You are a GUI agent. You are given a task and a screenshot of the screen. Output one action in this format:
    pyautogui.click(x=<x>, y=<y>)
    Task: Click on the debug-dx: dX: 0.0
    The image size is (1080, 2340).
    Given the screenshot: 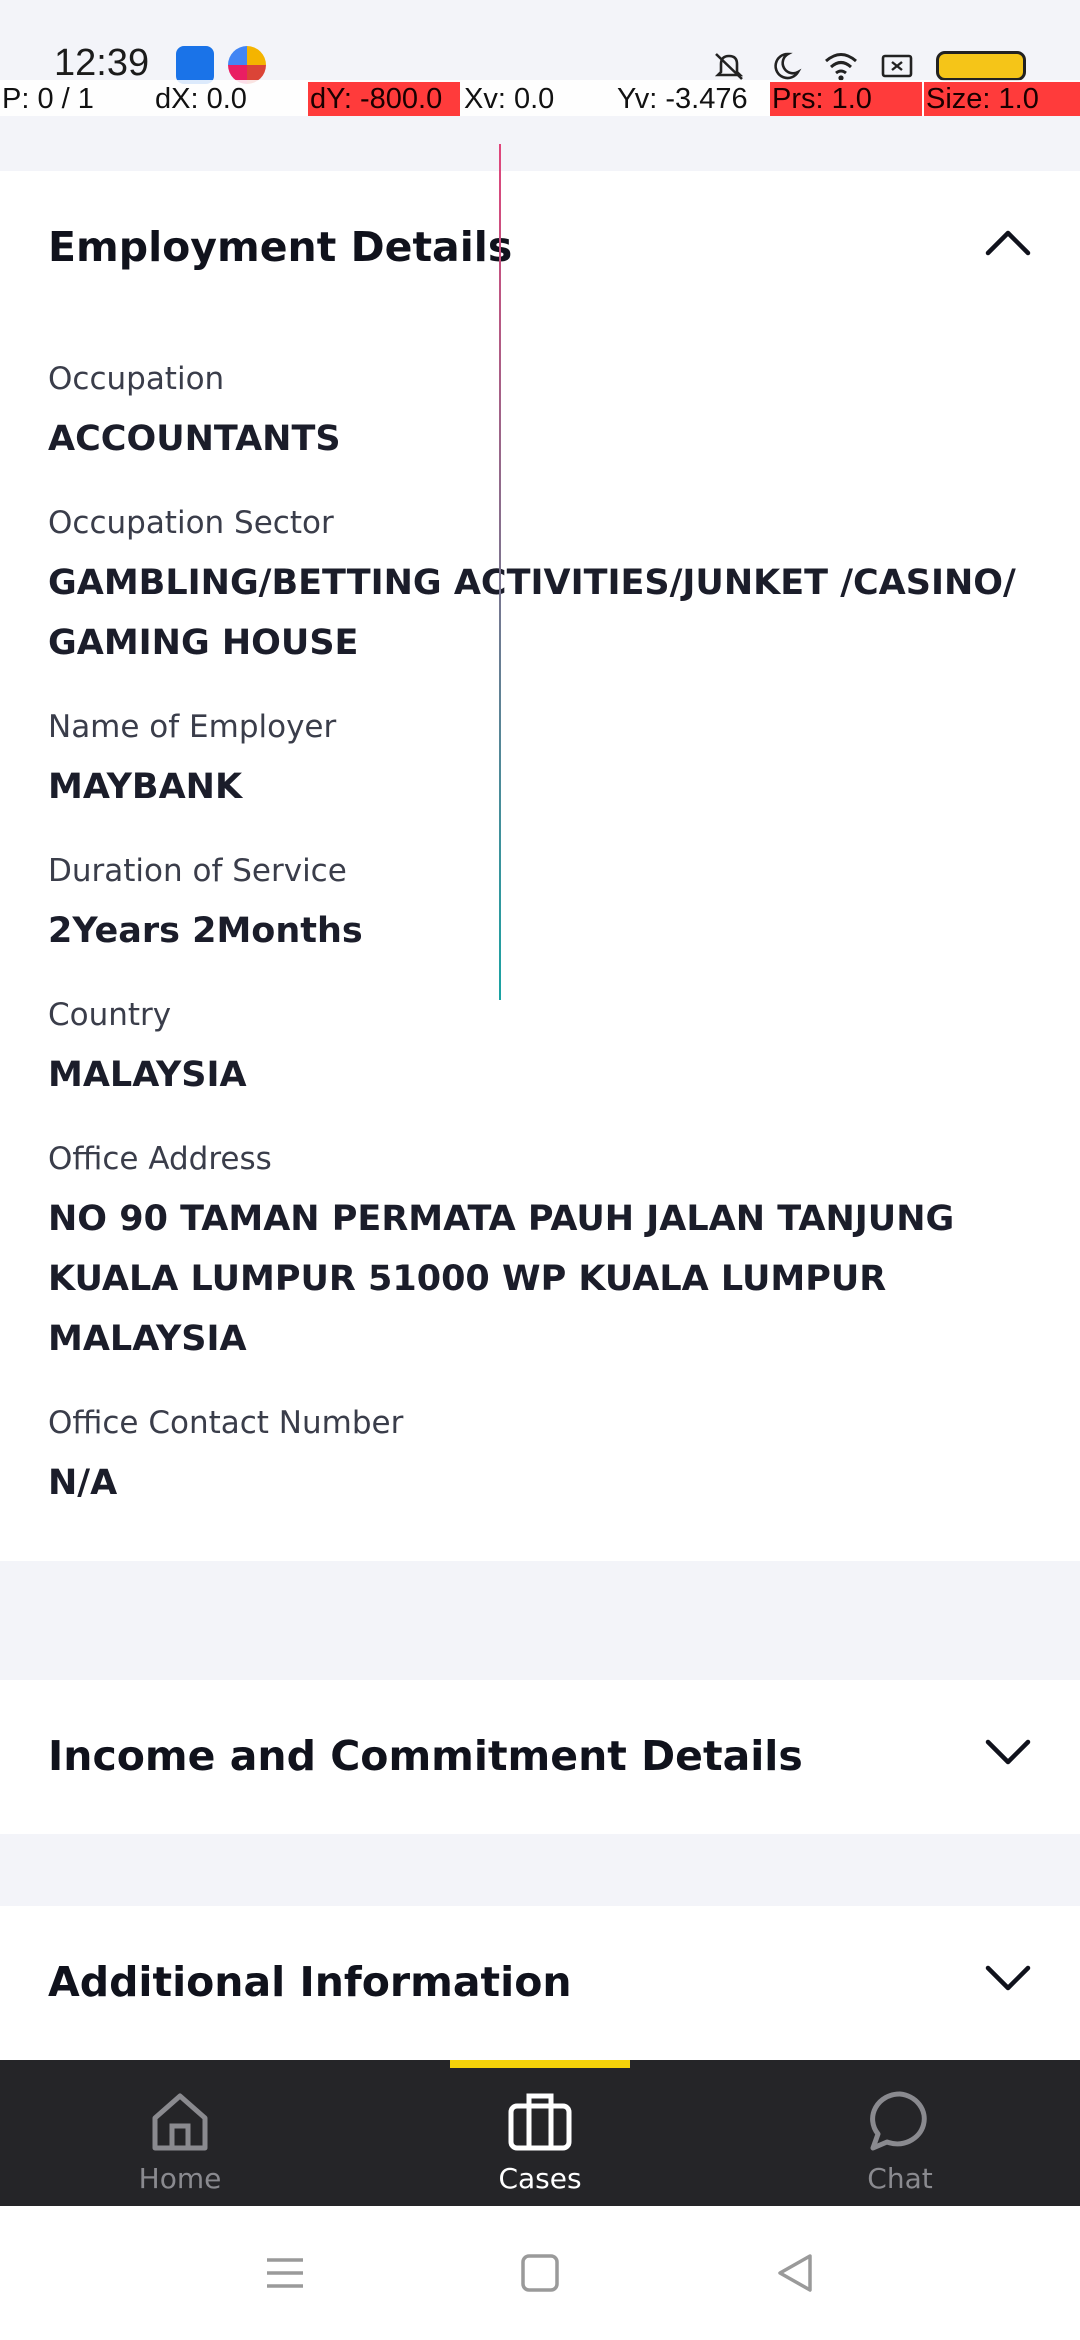 What is the action you would take?
    pyautogui.click(x=201, y=99)
    